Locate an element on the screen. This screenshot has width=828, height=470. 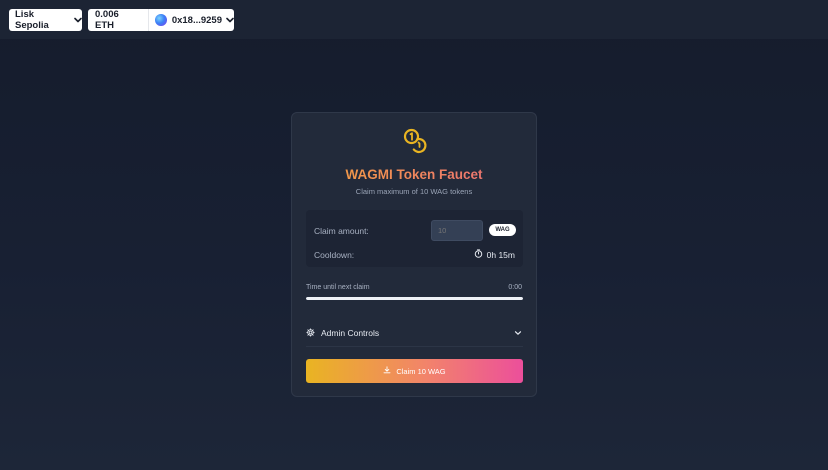
network-label: Lisk Sepolia is located at coordinates (32, 20).